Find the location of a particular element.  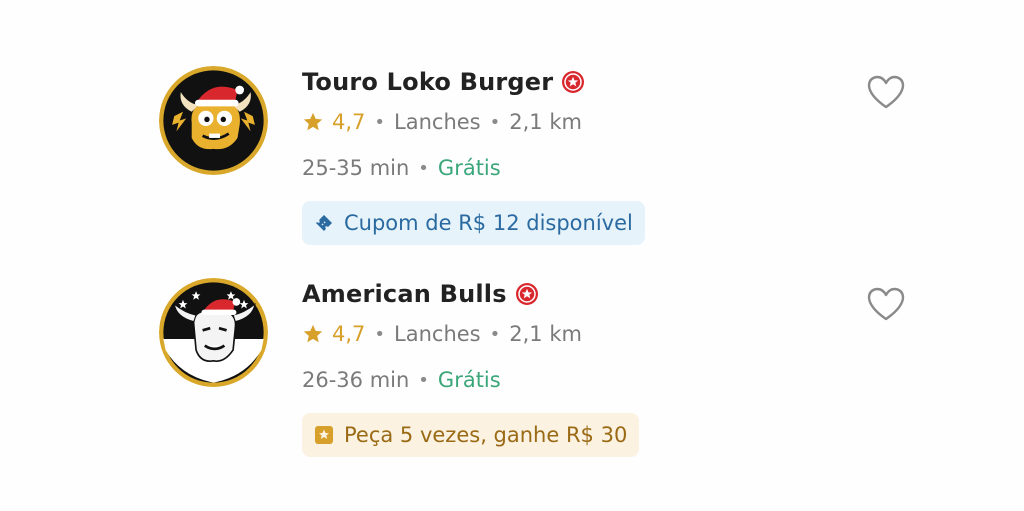

touro-loko-logo is located at coordinates (213, 120).